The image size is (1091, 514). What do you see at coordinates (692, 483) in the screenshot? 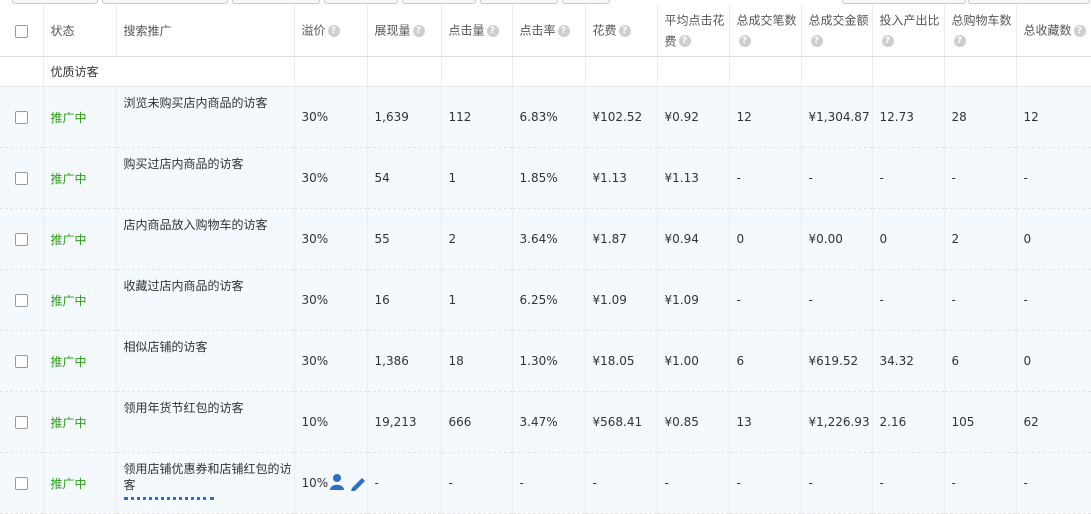
I see `avg-cpc-cell: -` at bounding box center [692, 483].